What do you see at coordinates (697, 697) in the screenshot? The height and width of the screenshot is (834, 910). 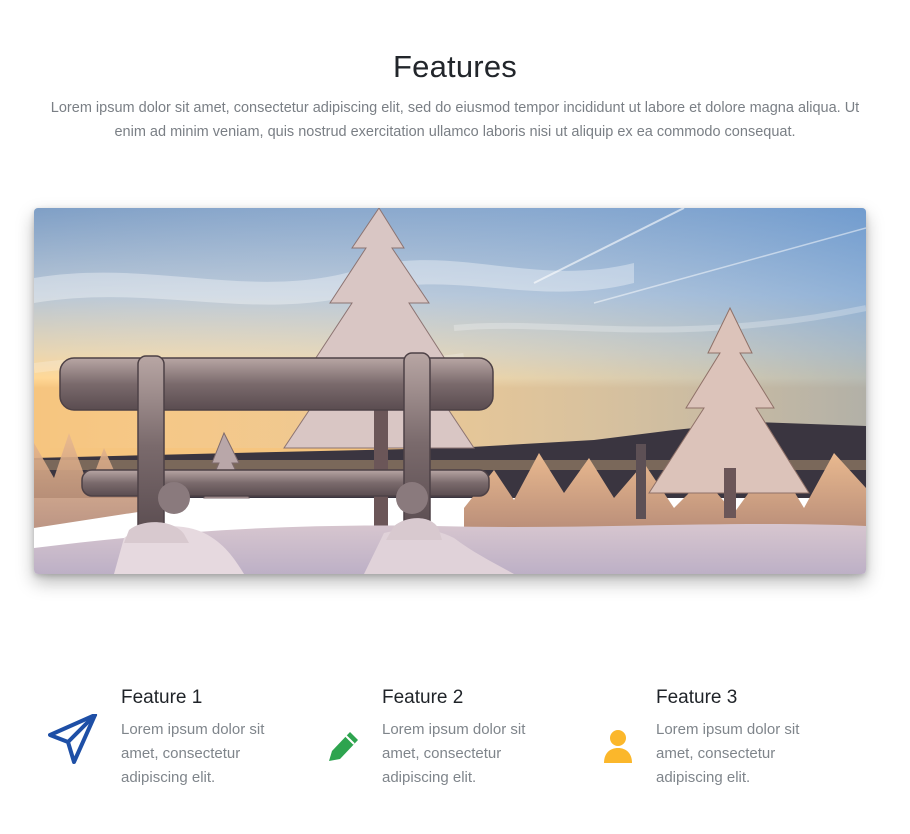 I see `feature-title: Feature 3` at bounding box center [697, 697].